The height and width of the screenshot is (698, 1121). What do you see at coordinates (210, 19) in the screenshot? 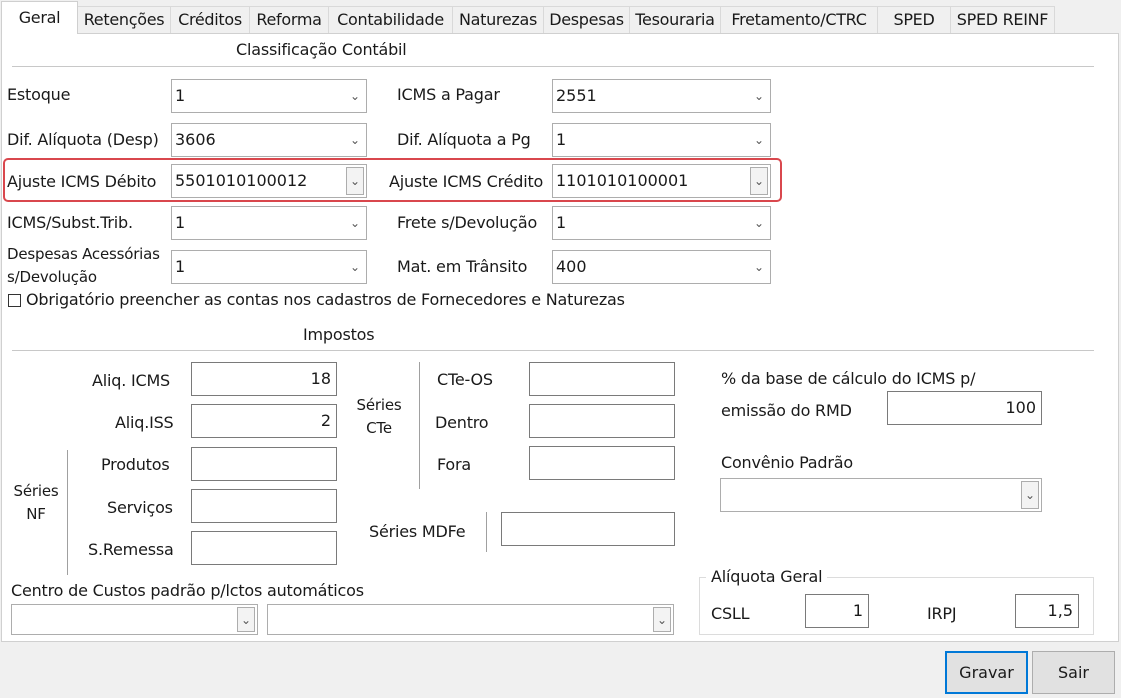
I see `tab-creditos: Créditos` at bounding box center [210, 19].